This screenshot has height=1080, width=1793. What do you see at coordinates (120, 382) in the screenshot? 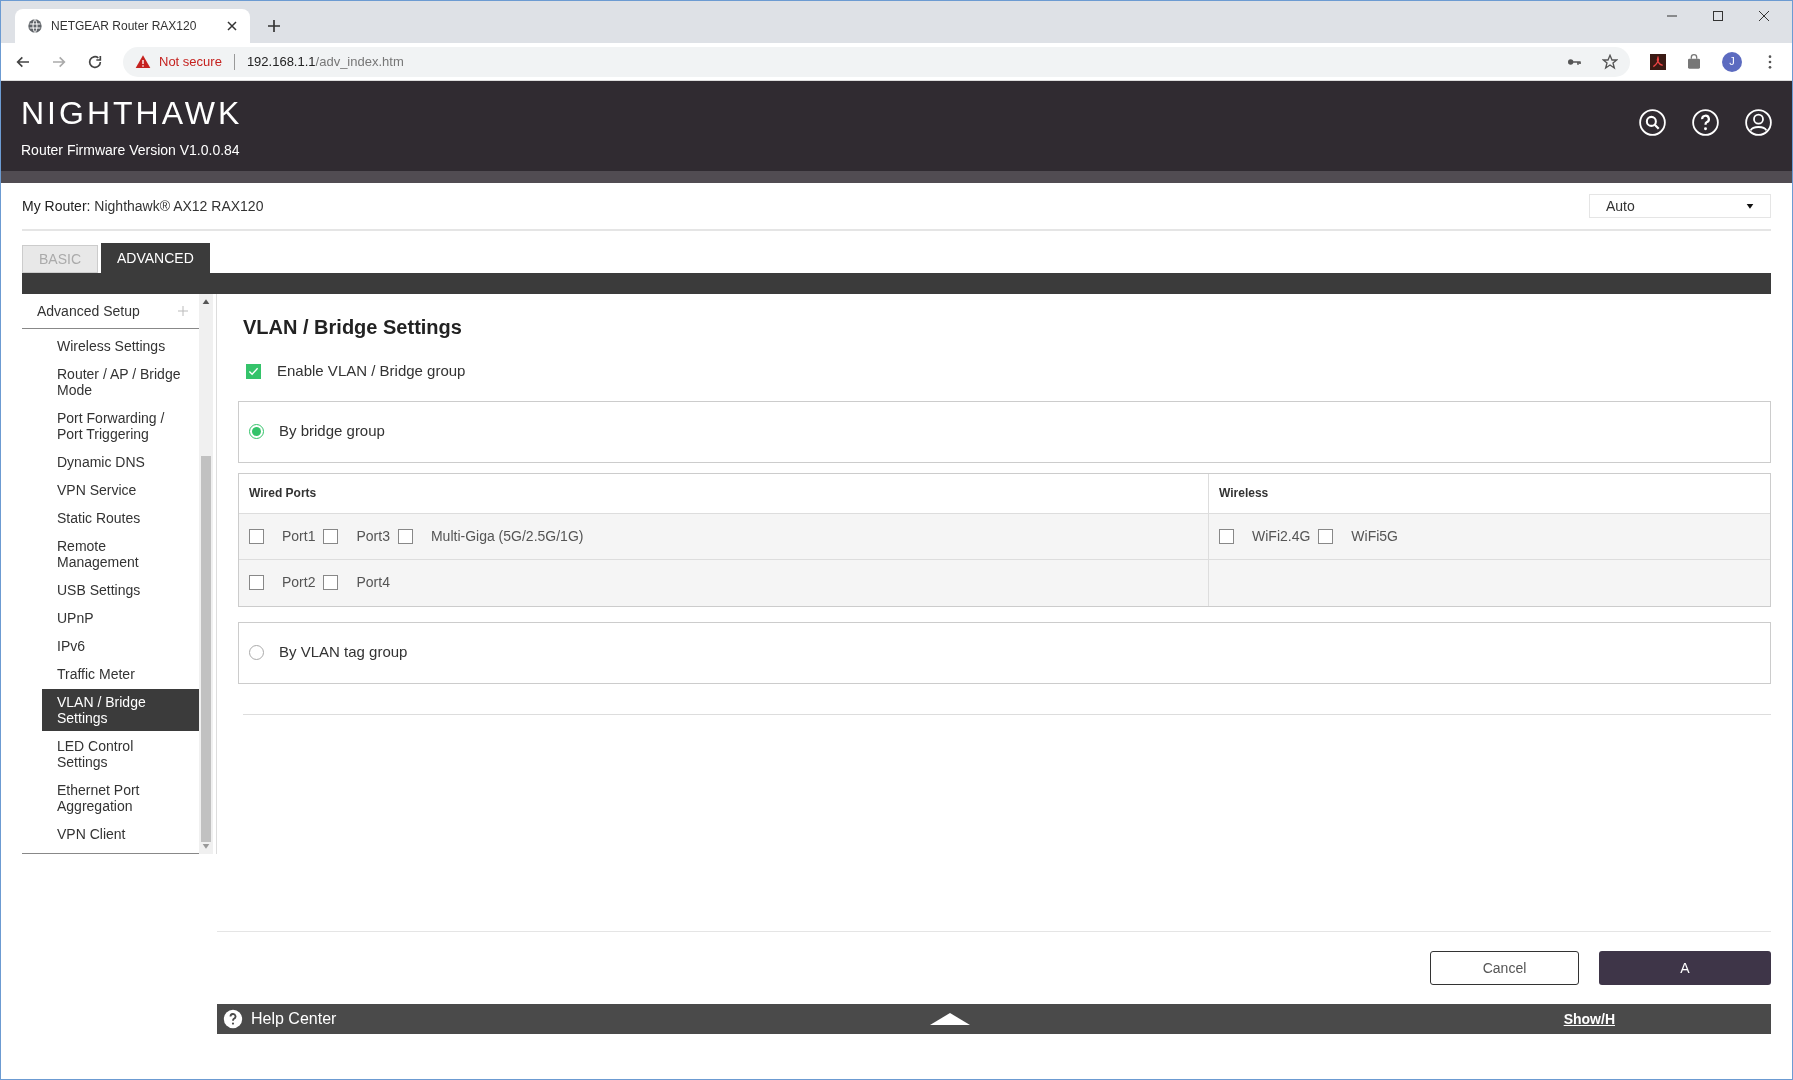
I see `sidebar-item: Router / AP / Bridge Mode` at bounding box center [120, 382].